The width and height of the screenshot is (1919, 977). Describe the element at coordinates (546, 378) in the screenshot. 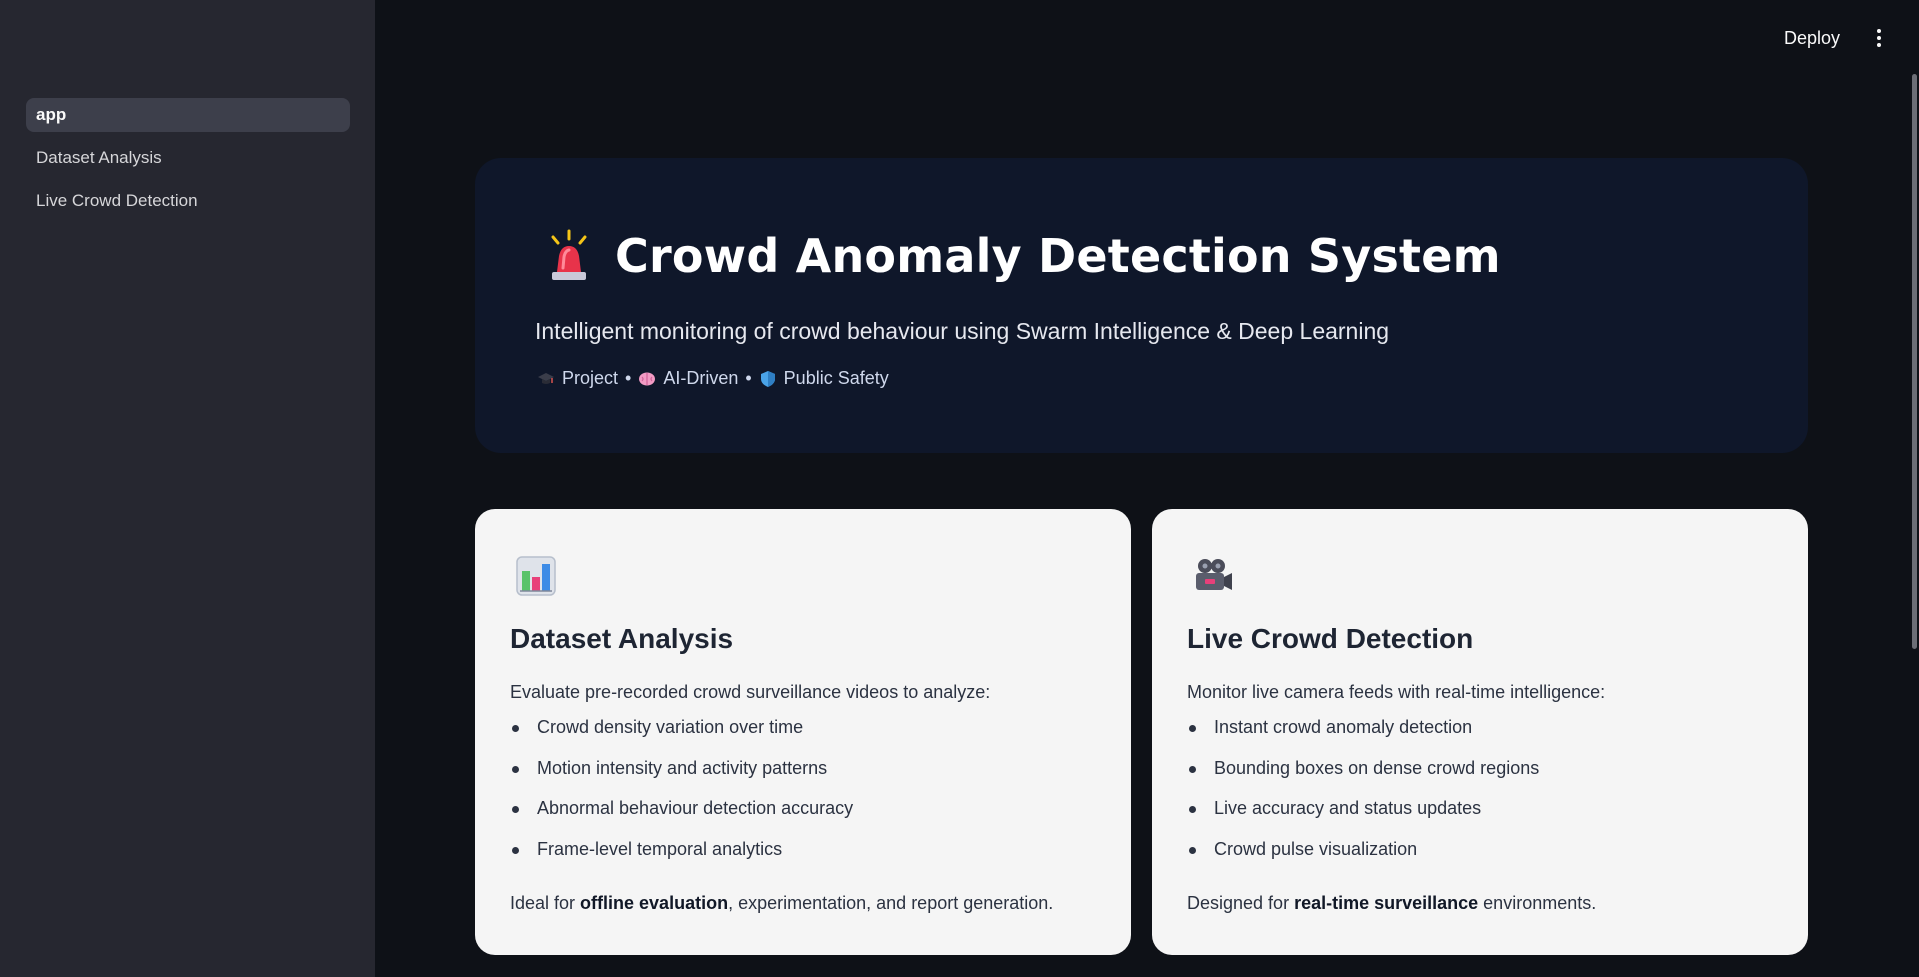

I see `graduation-cap-icon` at that location.